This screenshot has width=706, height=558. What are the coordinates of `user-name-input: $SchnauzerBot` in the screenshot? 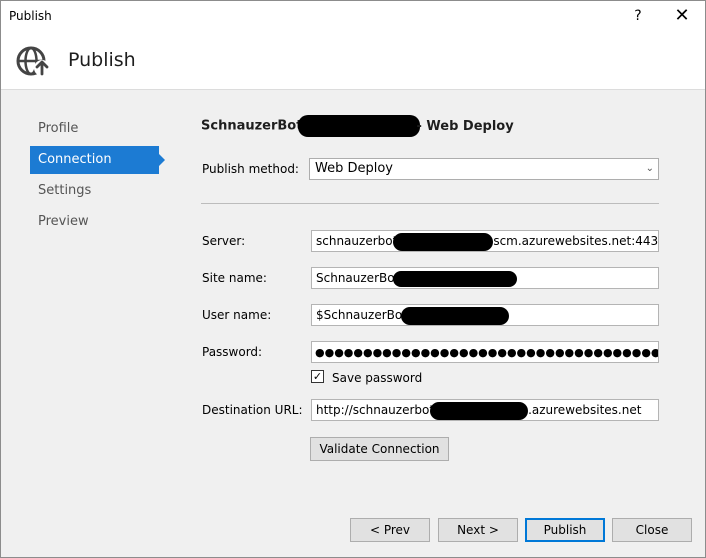 It's located at (485, 315).